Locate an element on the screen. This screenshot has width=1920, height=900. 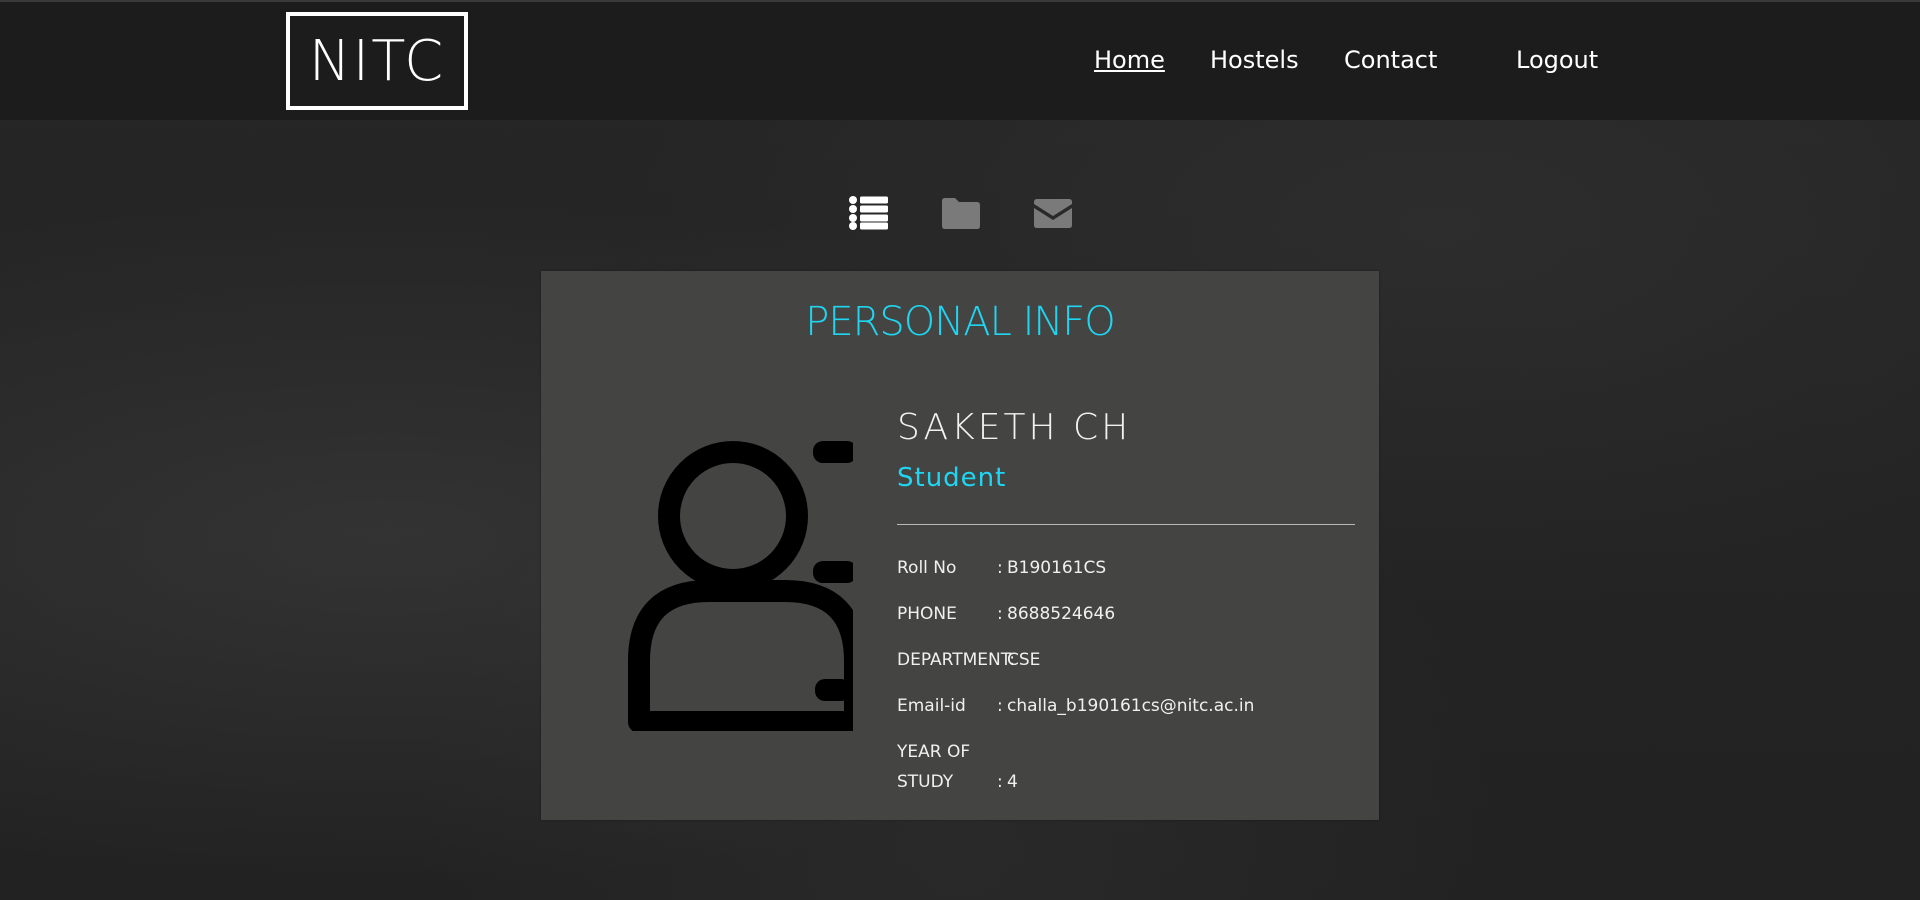
nav-home-link: Home is located at coordinates (1129, 60).